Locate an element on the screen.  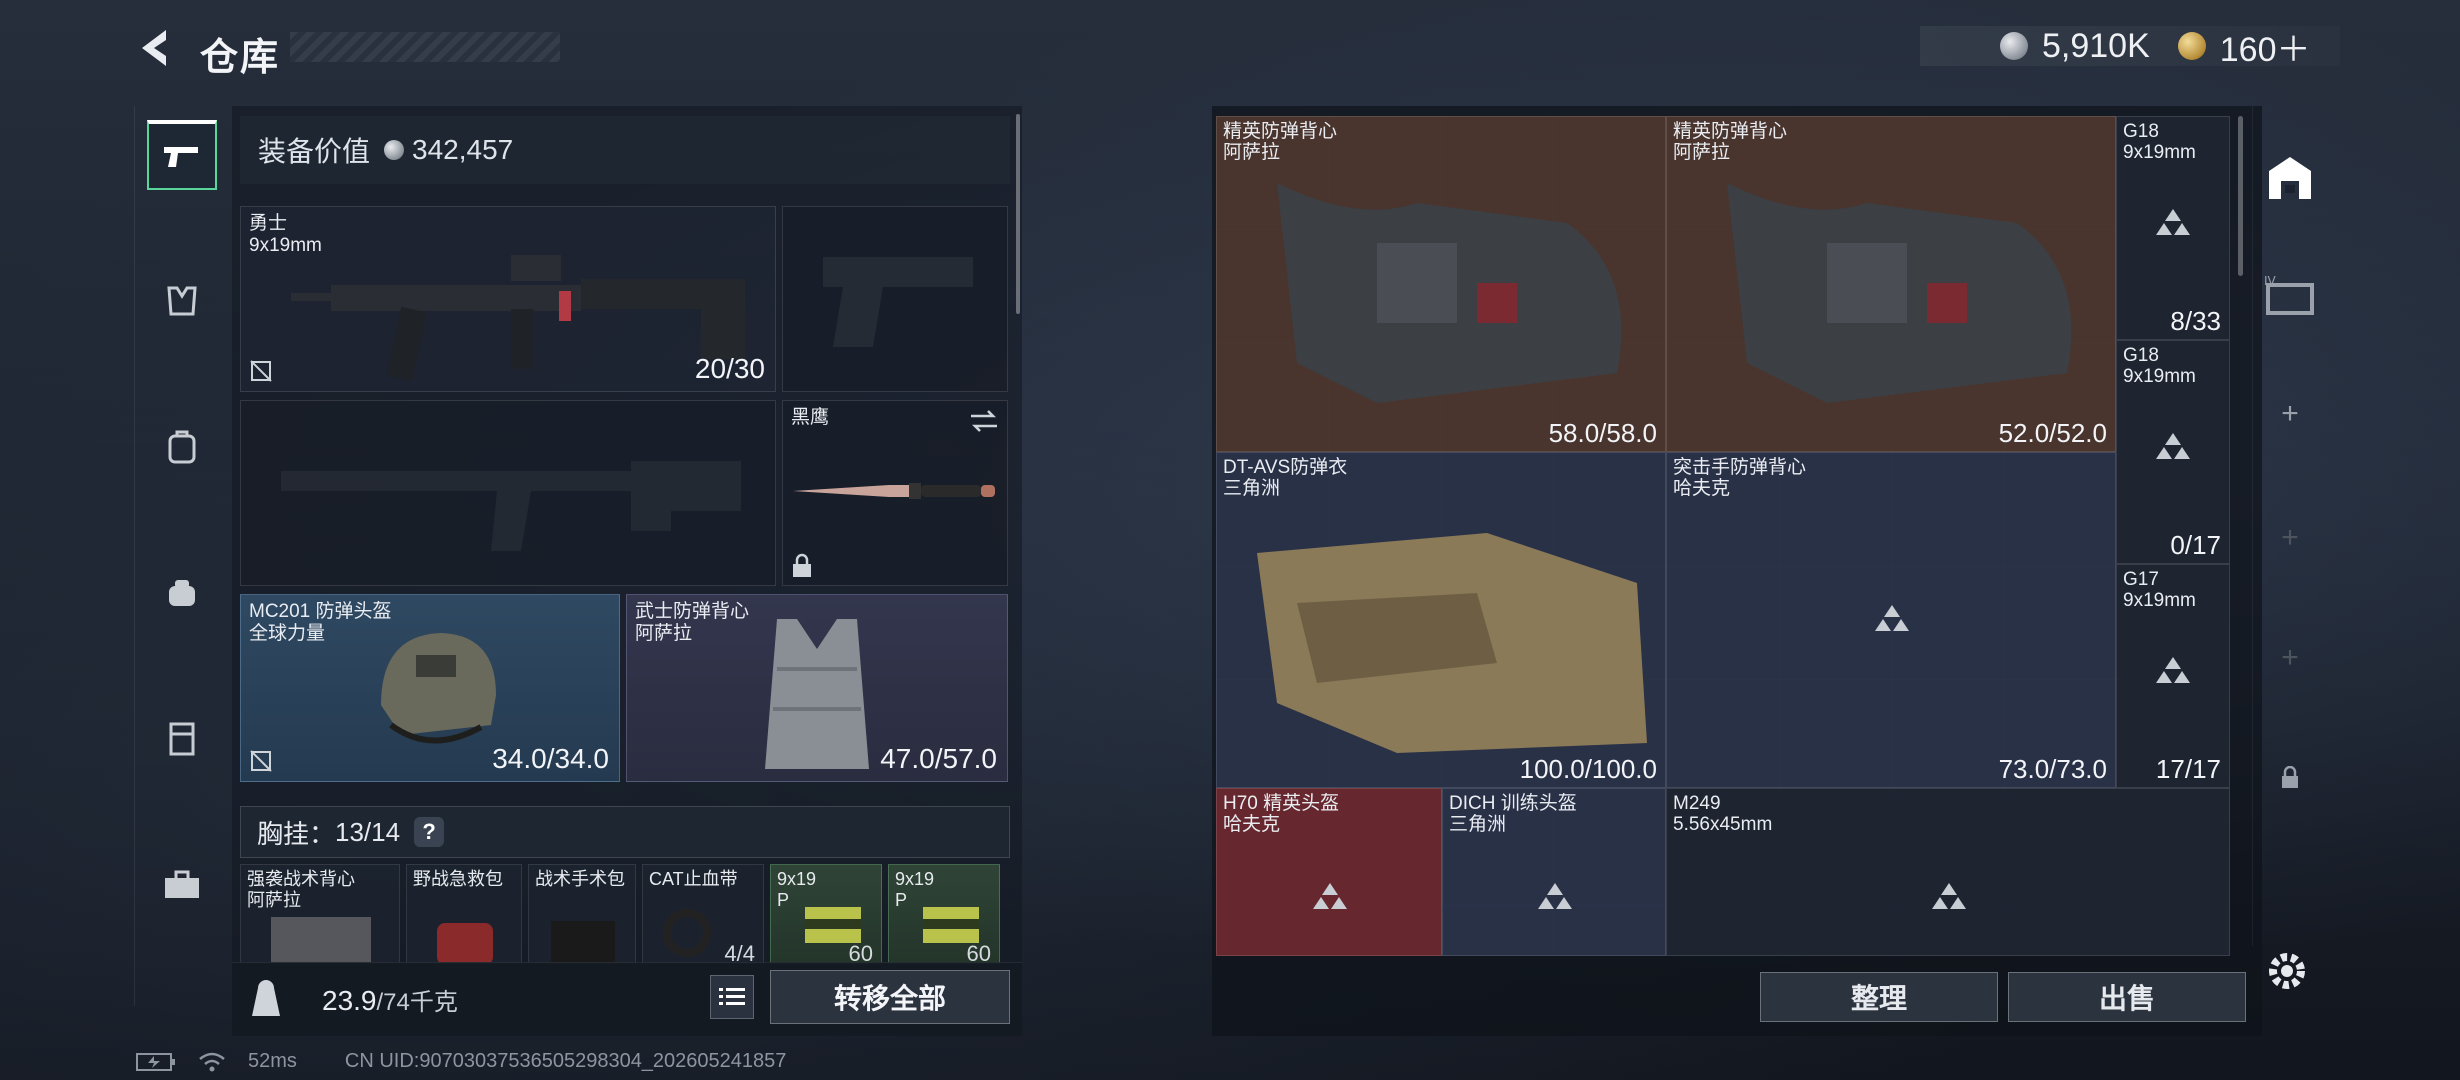
storage-item-0: 精英防弹背心 阿萨拉 58.0/58.0 is located at coordinates (1441, 284).